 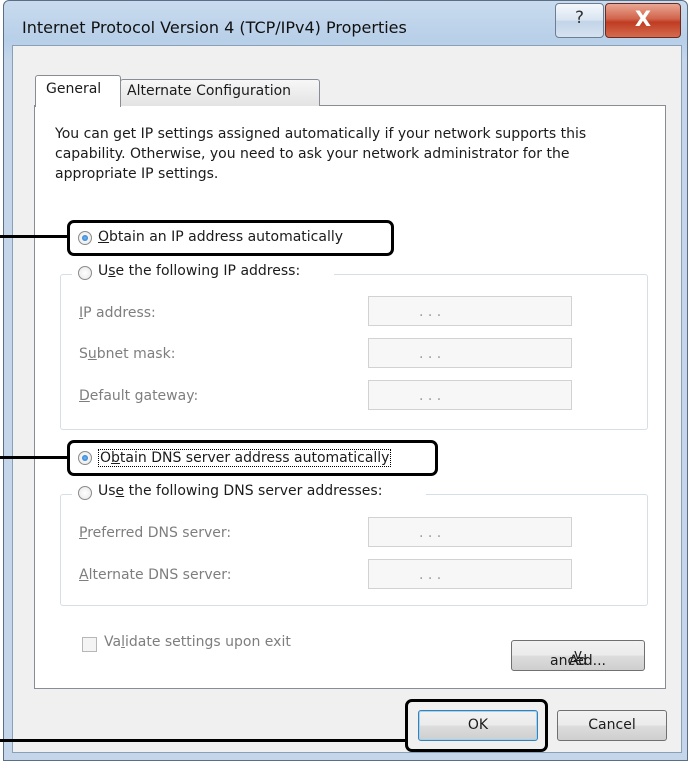 I want to click on alternate-dns-label: Alternate DNS server:, so click(x=155, y=575).